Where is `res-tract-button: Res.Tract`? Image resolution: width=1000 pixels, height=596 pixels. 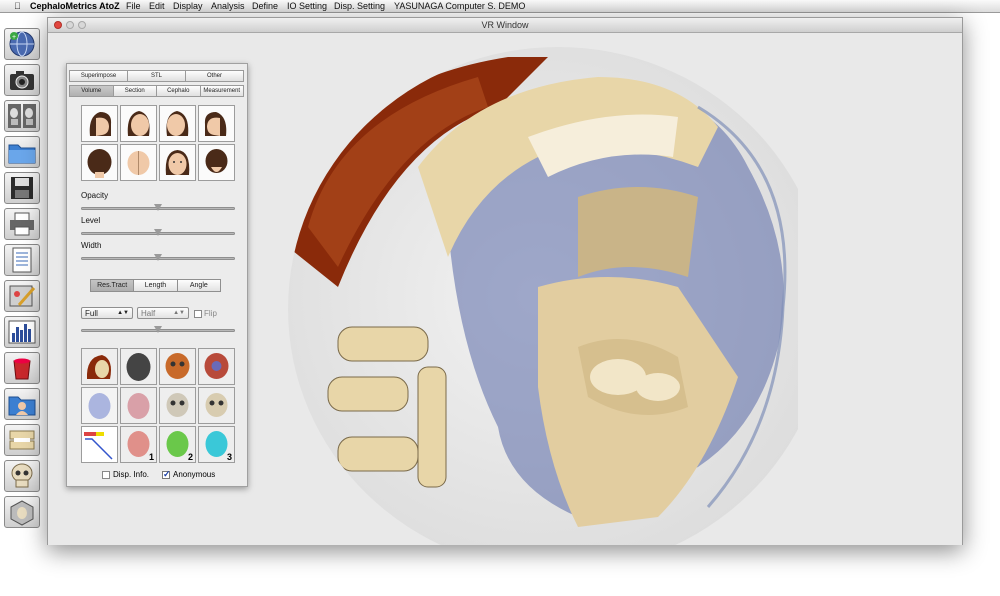
res-tract-button: Res.Tract is located at coordinates (112, 285).